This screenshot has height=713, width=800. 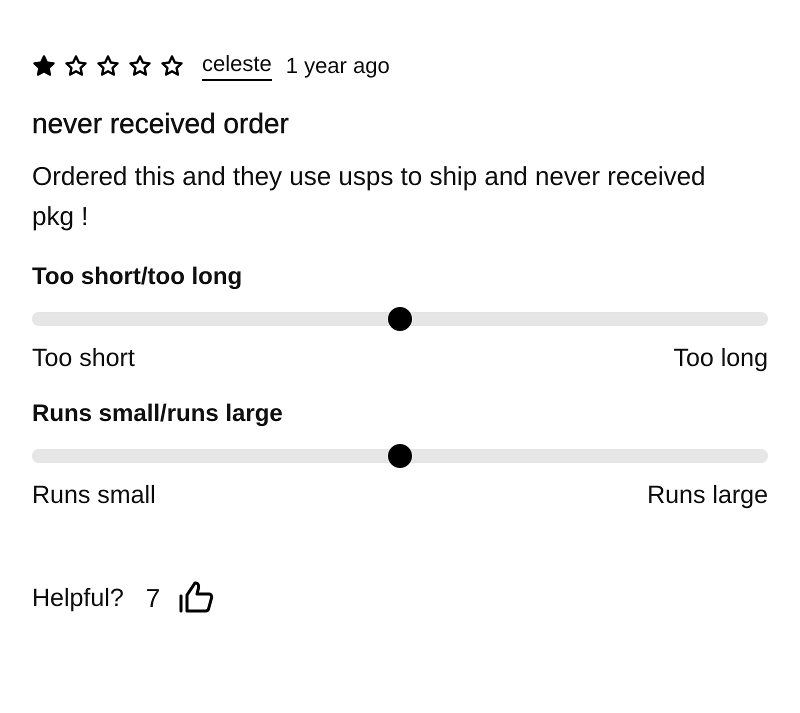 What do you see at coordinates (369, 196) in the screenshot?
I see `review-body: Ordered this and they use usps to ship and never received pkg !` at bounding box center [369, 196].